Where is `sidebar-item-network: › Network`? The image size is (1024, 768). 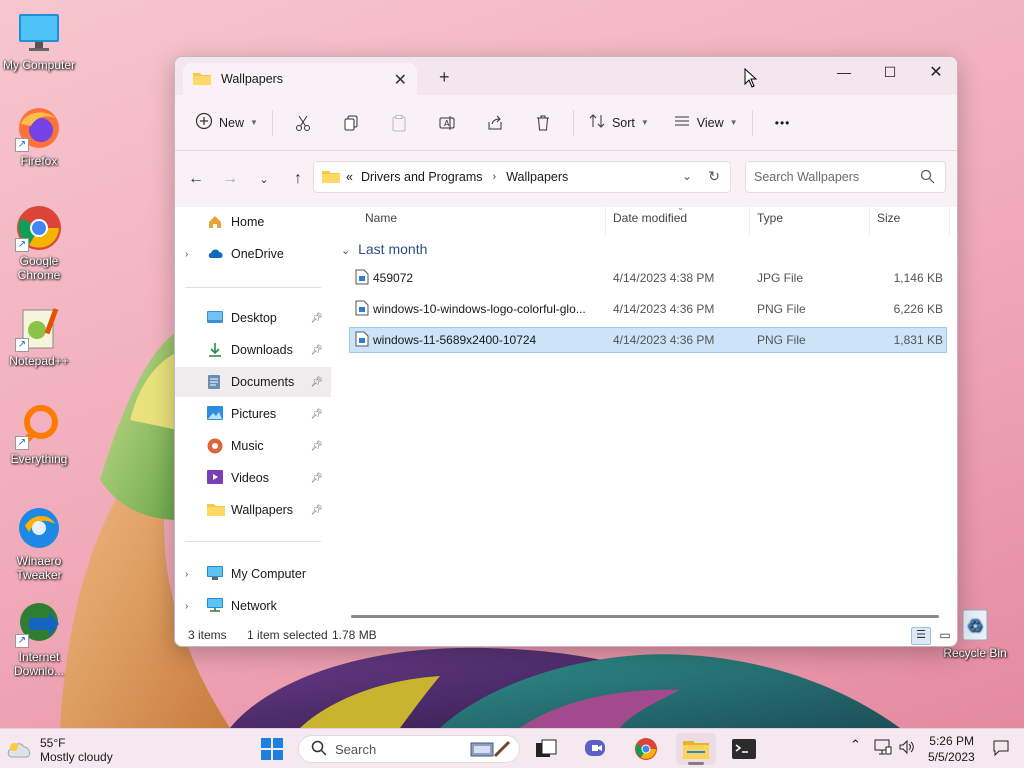
sidebar-item-network: › Network is located at coordinates (253, 606).